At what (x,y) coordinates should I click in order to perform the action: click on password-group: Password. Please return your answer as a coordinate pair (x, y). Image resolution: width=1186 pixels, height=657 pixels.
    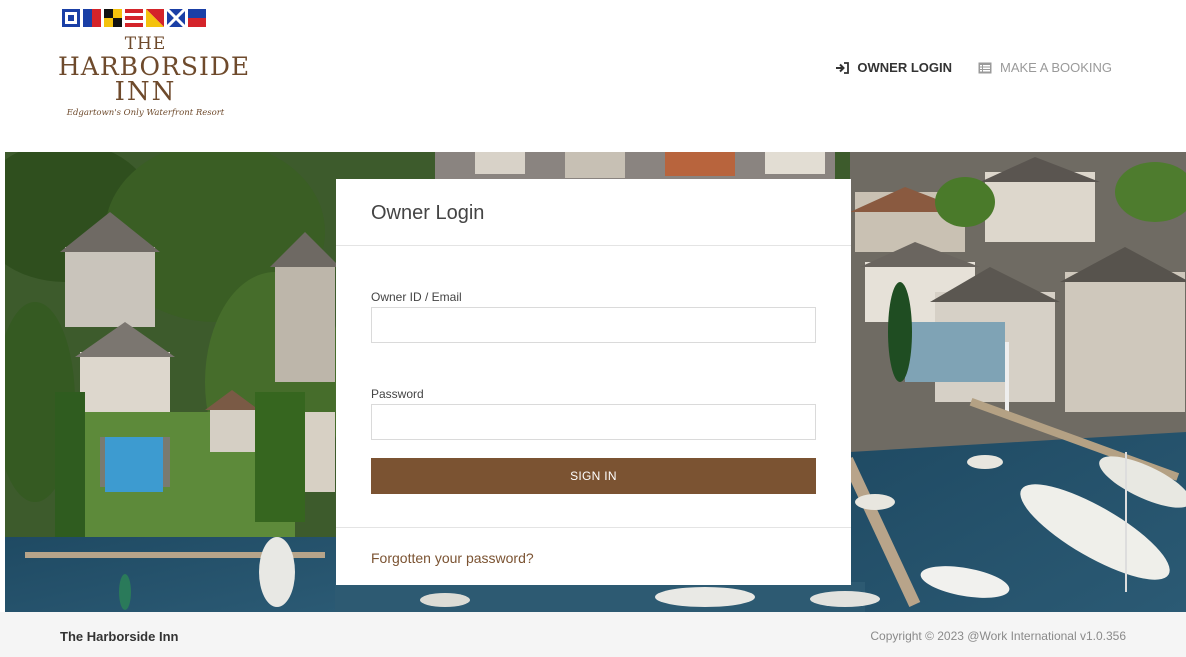
    Looking at the image, I should click on (593, 413).